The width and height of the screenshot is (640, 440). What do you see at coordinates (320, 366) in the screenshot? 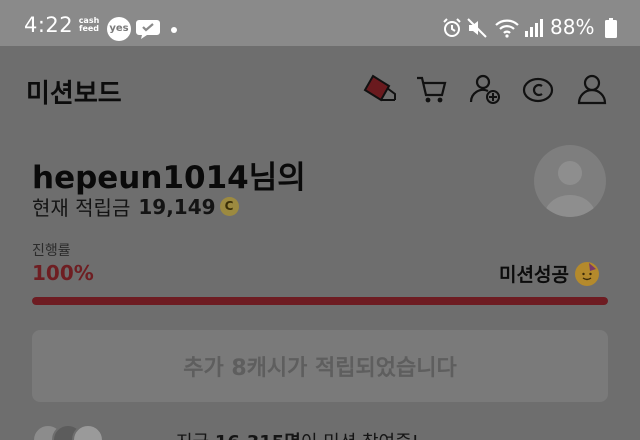
I see `reward-status-button: 추가 8캐시가 적립되었습니다` at bounding box center [320, 366].